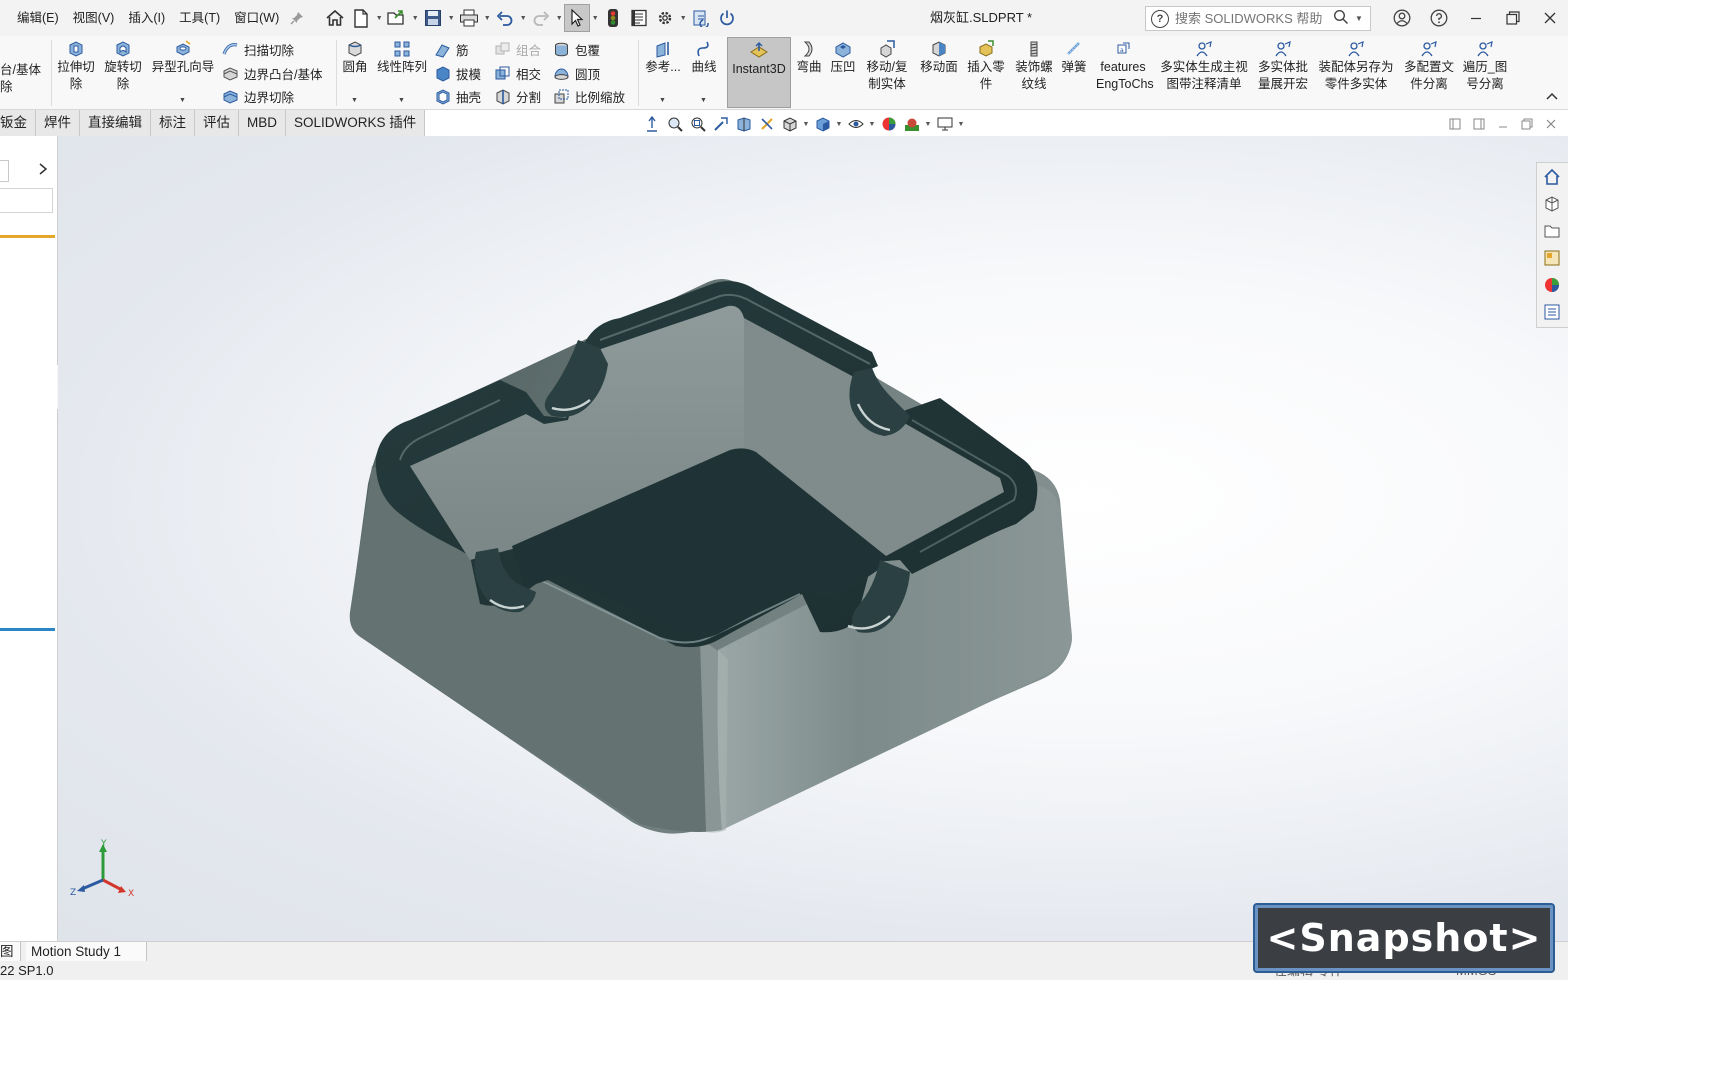 Image resolution: width=1728 pixels, height=1080 pixels. Describe the element at coordinates (401, 100) in the screenshot. I see `linear-pattern-dropdown-icon: ▼` at that location.